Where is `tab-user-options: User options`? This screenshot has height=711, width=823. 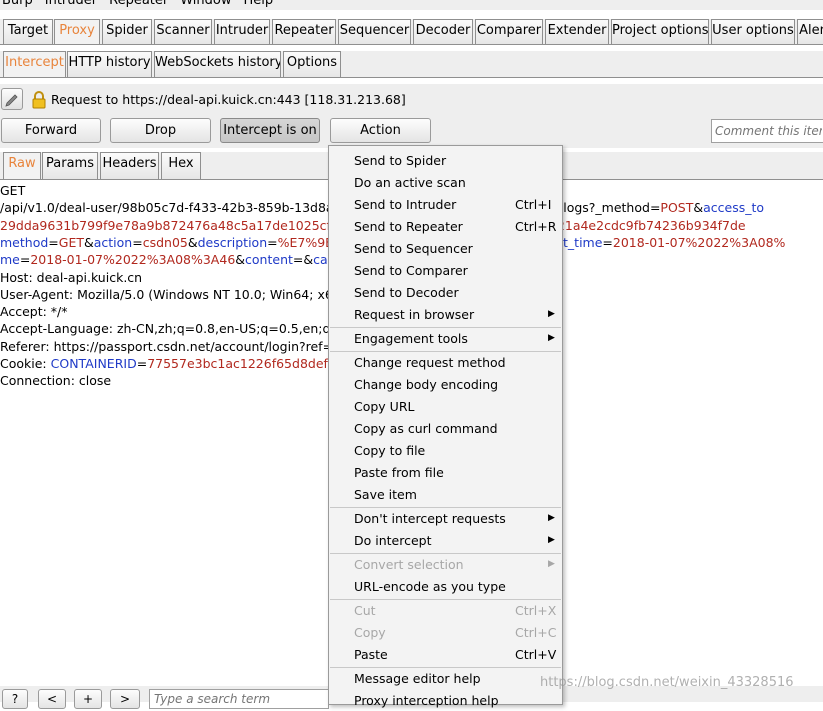 tab-user-options: User options is located at coordinates (753, 31).